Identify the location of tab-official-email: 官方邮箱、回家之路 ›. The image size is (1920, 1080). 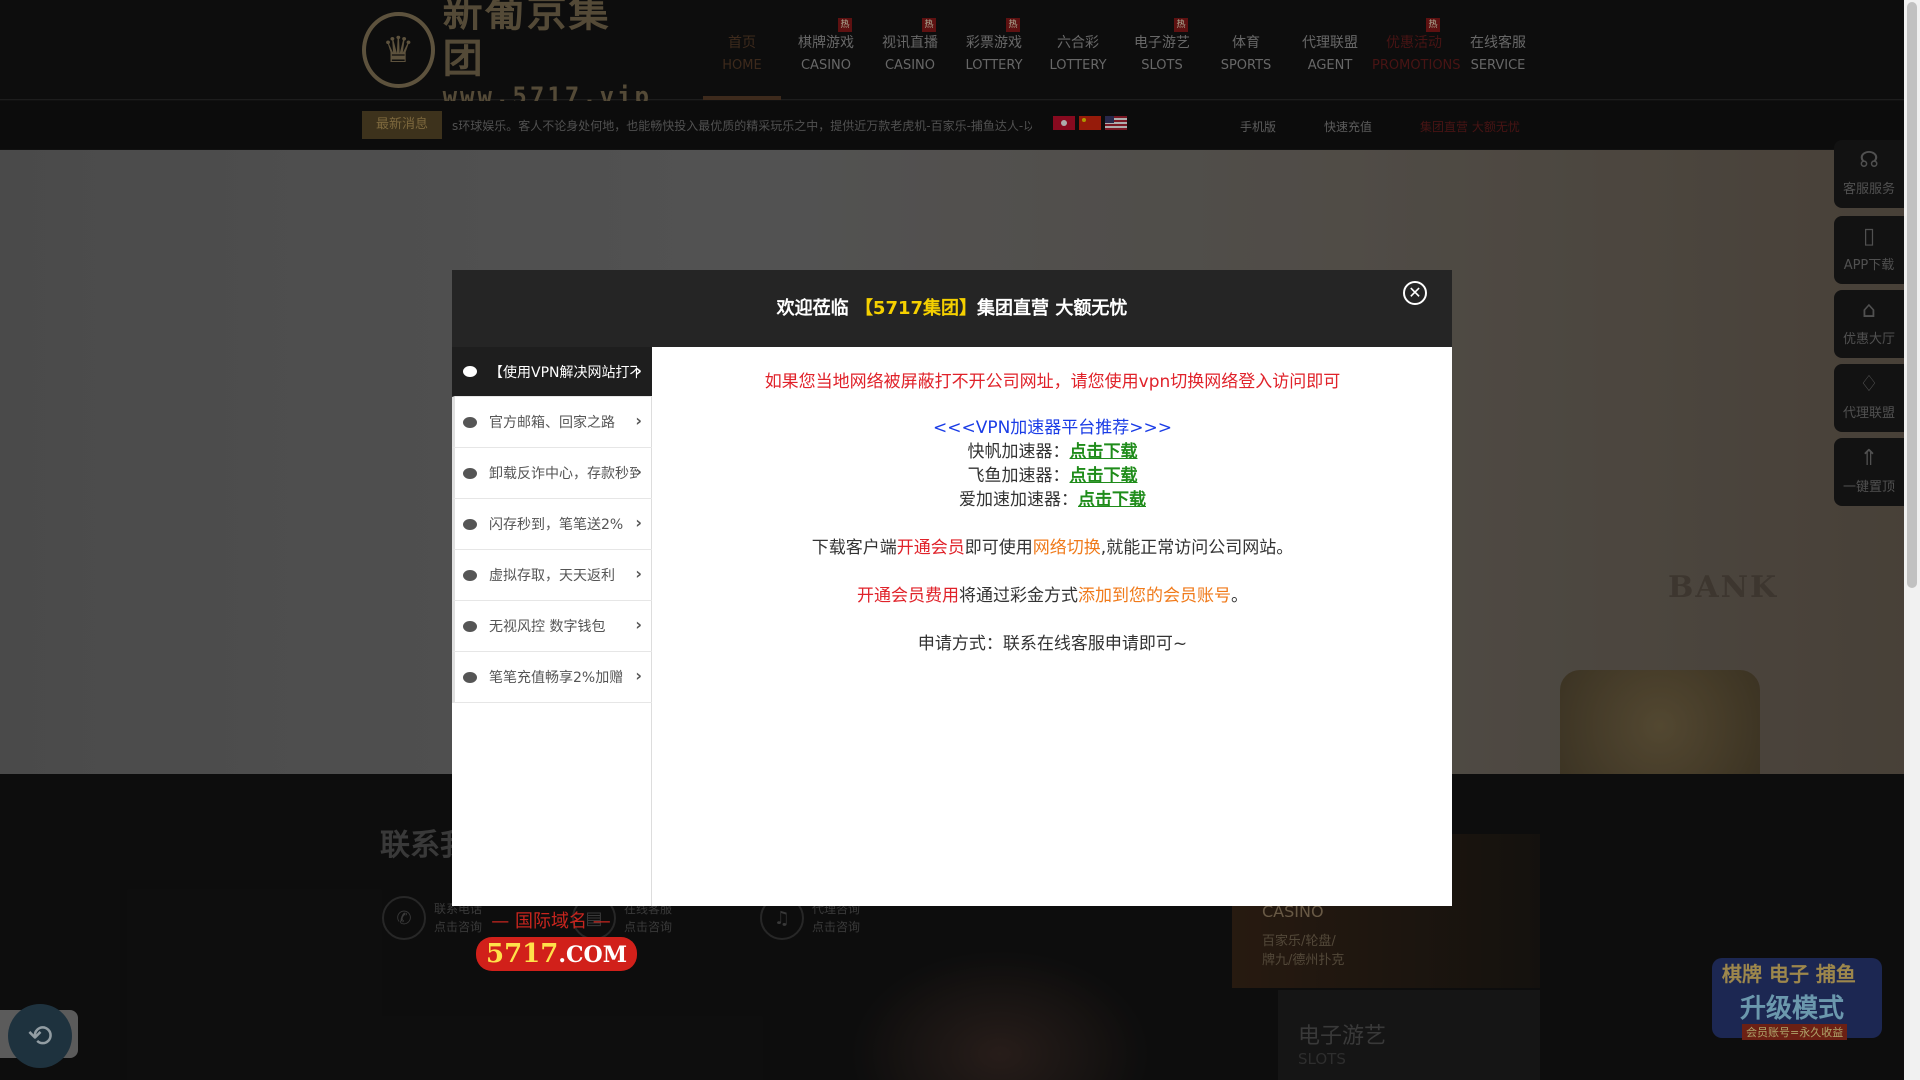
(552, 422).